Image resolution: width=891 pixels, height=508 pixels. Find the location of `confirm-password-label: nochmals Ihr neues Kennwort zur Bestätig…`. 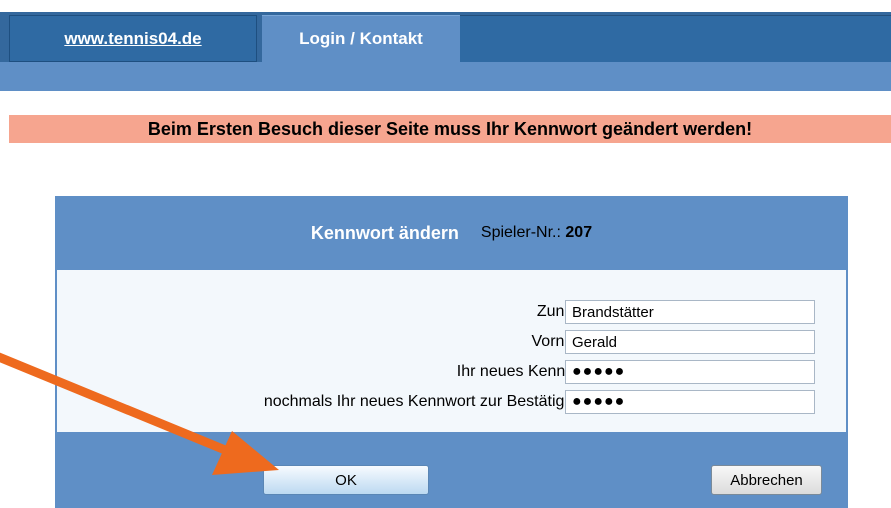

confirm-password-label: nochmals Ihr neues Kennwort zur Bestätig… is located at coordinates (431, 401).